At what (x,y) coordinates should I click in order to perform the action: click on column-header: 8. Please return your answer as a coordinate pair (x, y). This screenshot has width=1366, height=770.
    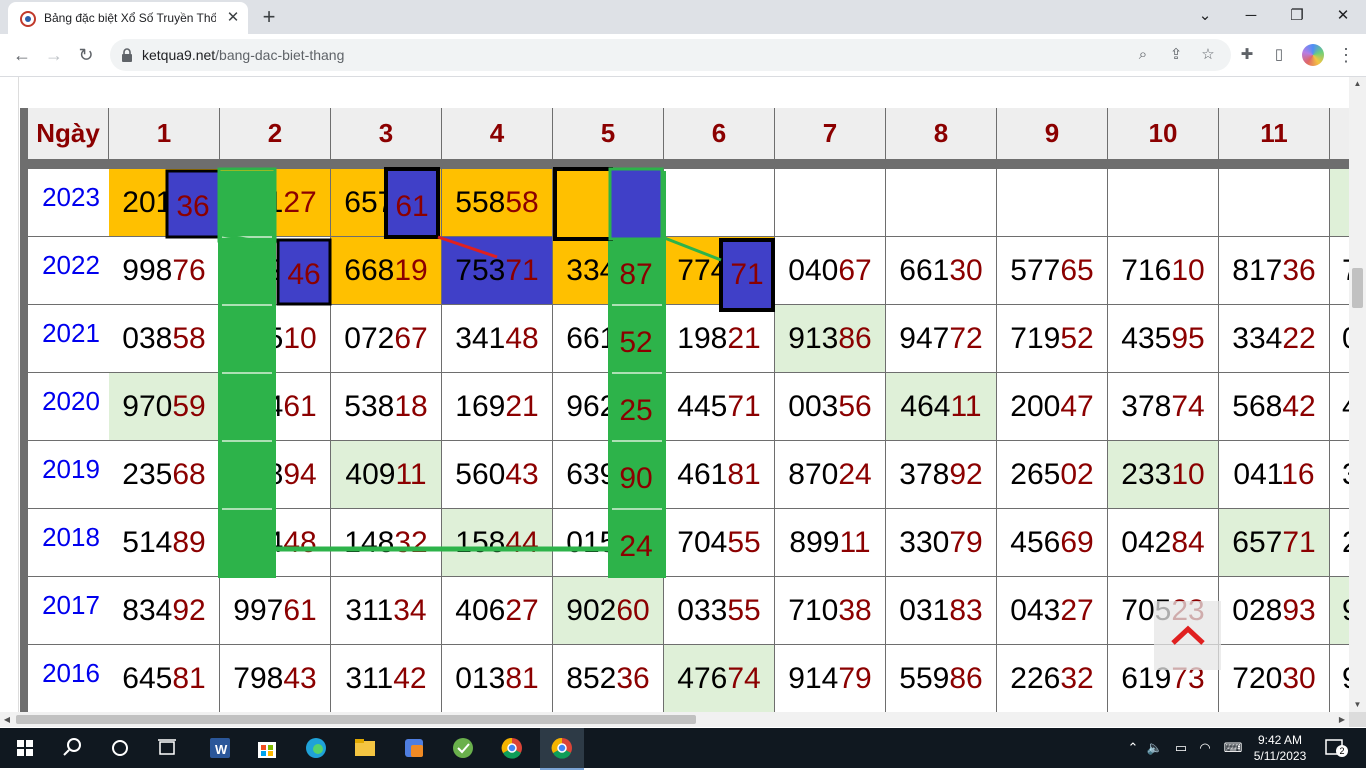
    Looking at the image, I should click on (941, 133).